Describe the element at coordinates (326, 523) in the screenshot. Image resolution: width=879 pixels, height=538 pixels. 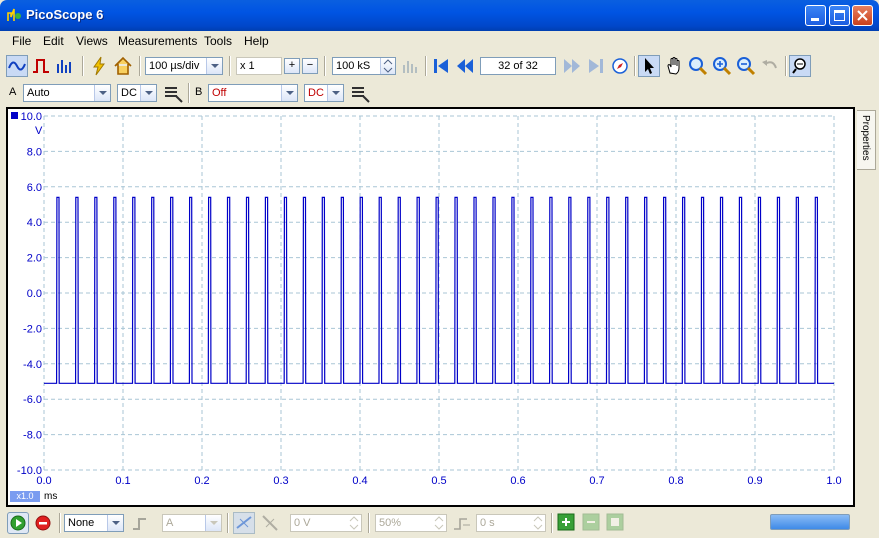
I see `trigger-threshold-field: 0 V` at that location.